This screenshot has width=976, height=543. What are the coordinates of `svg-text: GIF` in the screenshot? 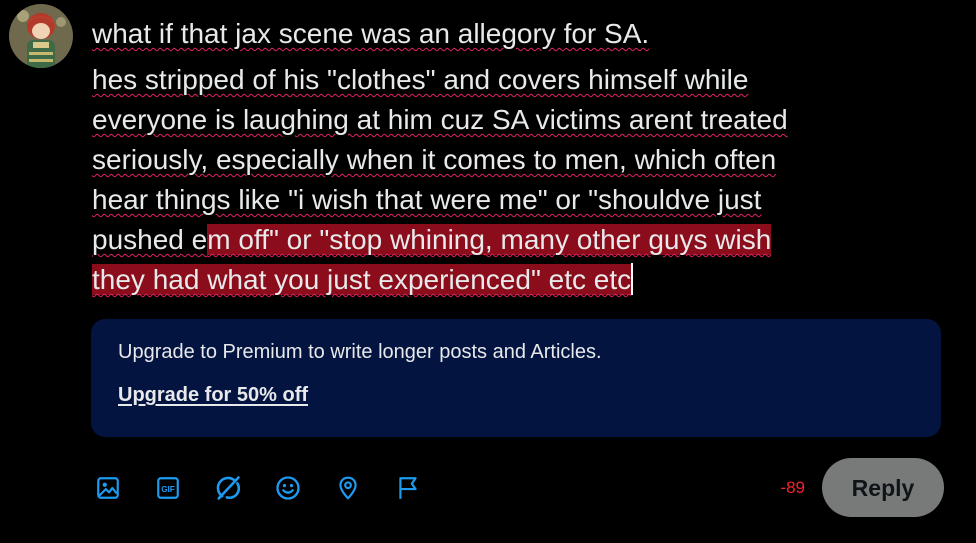 It's located at (168, 489).